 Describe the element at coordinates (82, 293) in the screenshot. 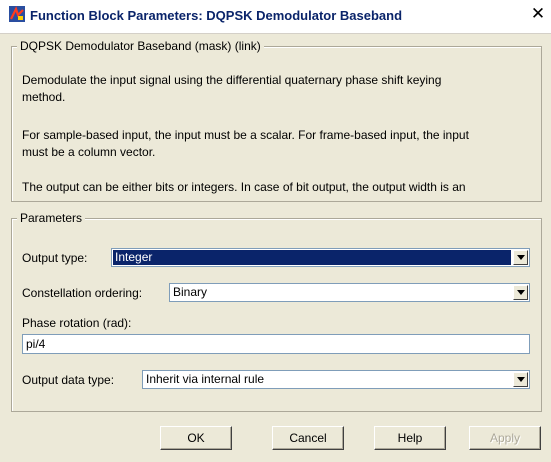

I see `constellation-ordering-label: Constellation ordering:` at that location.